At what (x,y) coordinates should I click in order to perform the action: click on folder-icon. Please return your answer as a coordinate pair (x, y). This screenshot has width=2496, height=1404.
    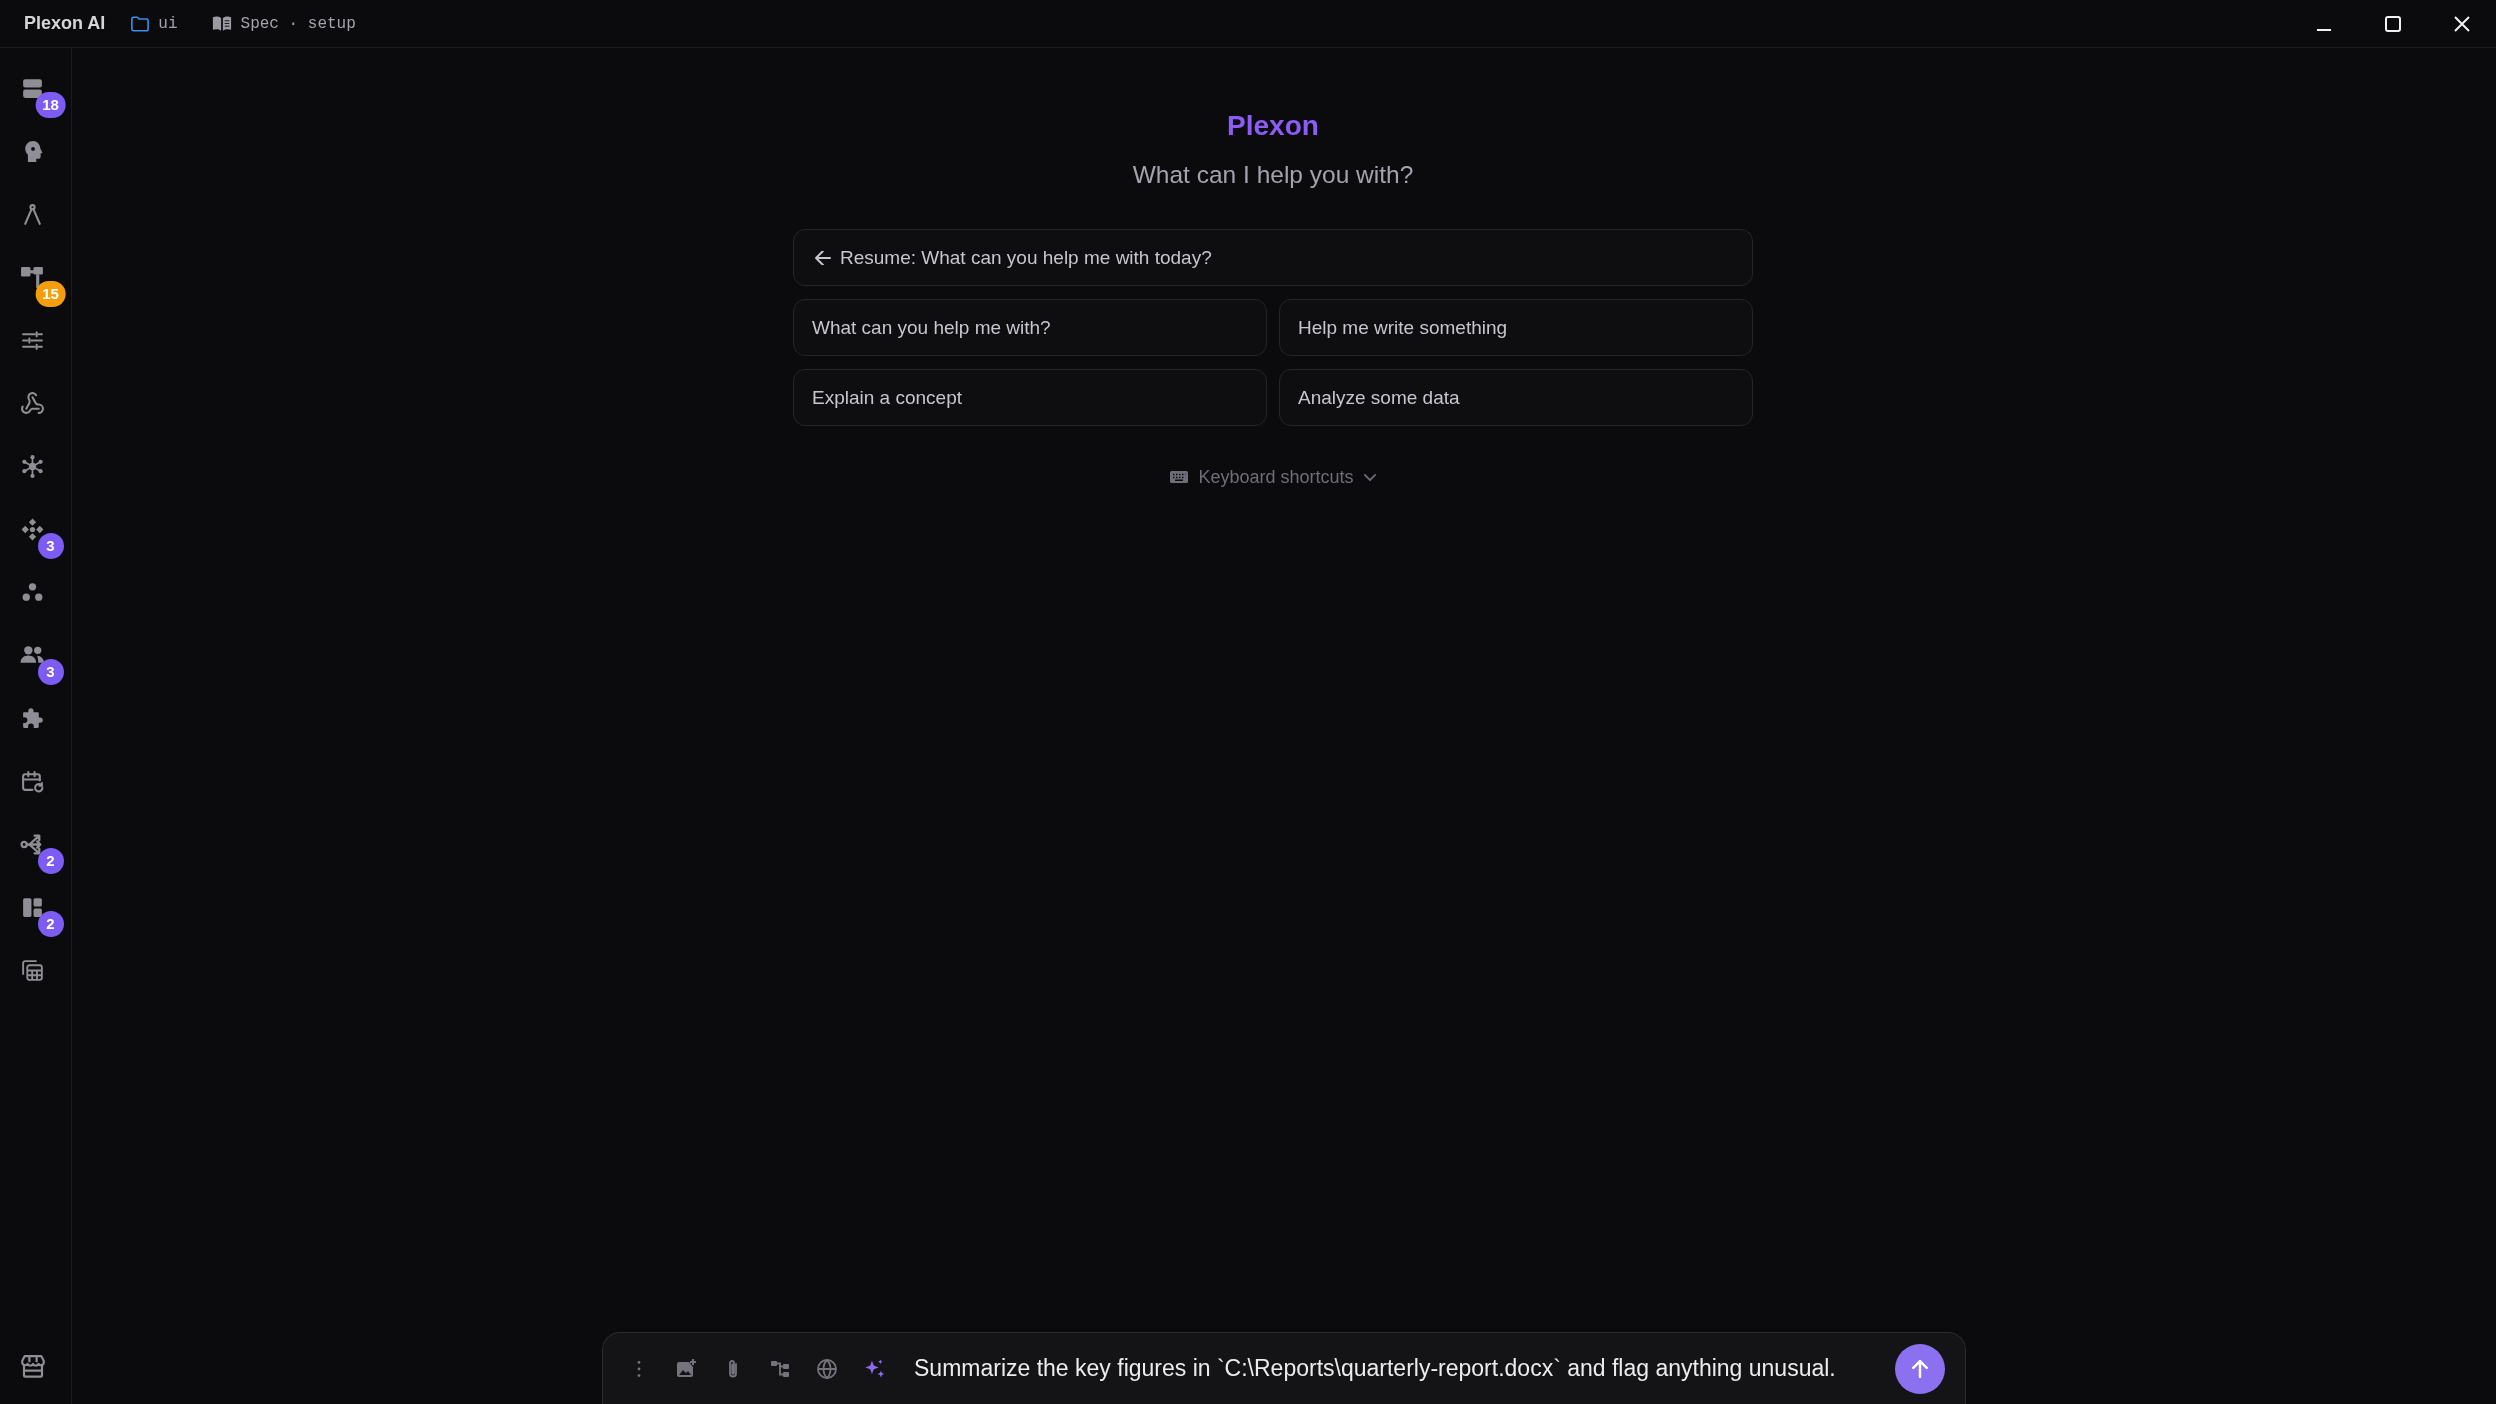
    Looking at the image, I should click on (140, 23).